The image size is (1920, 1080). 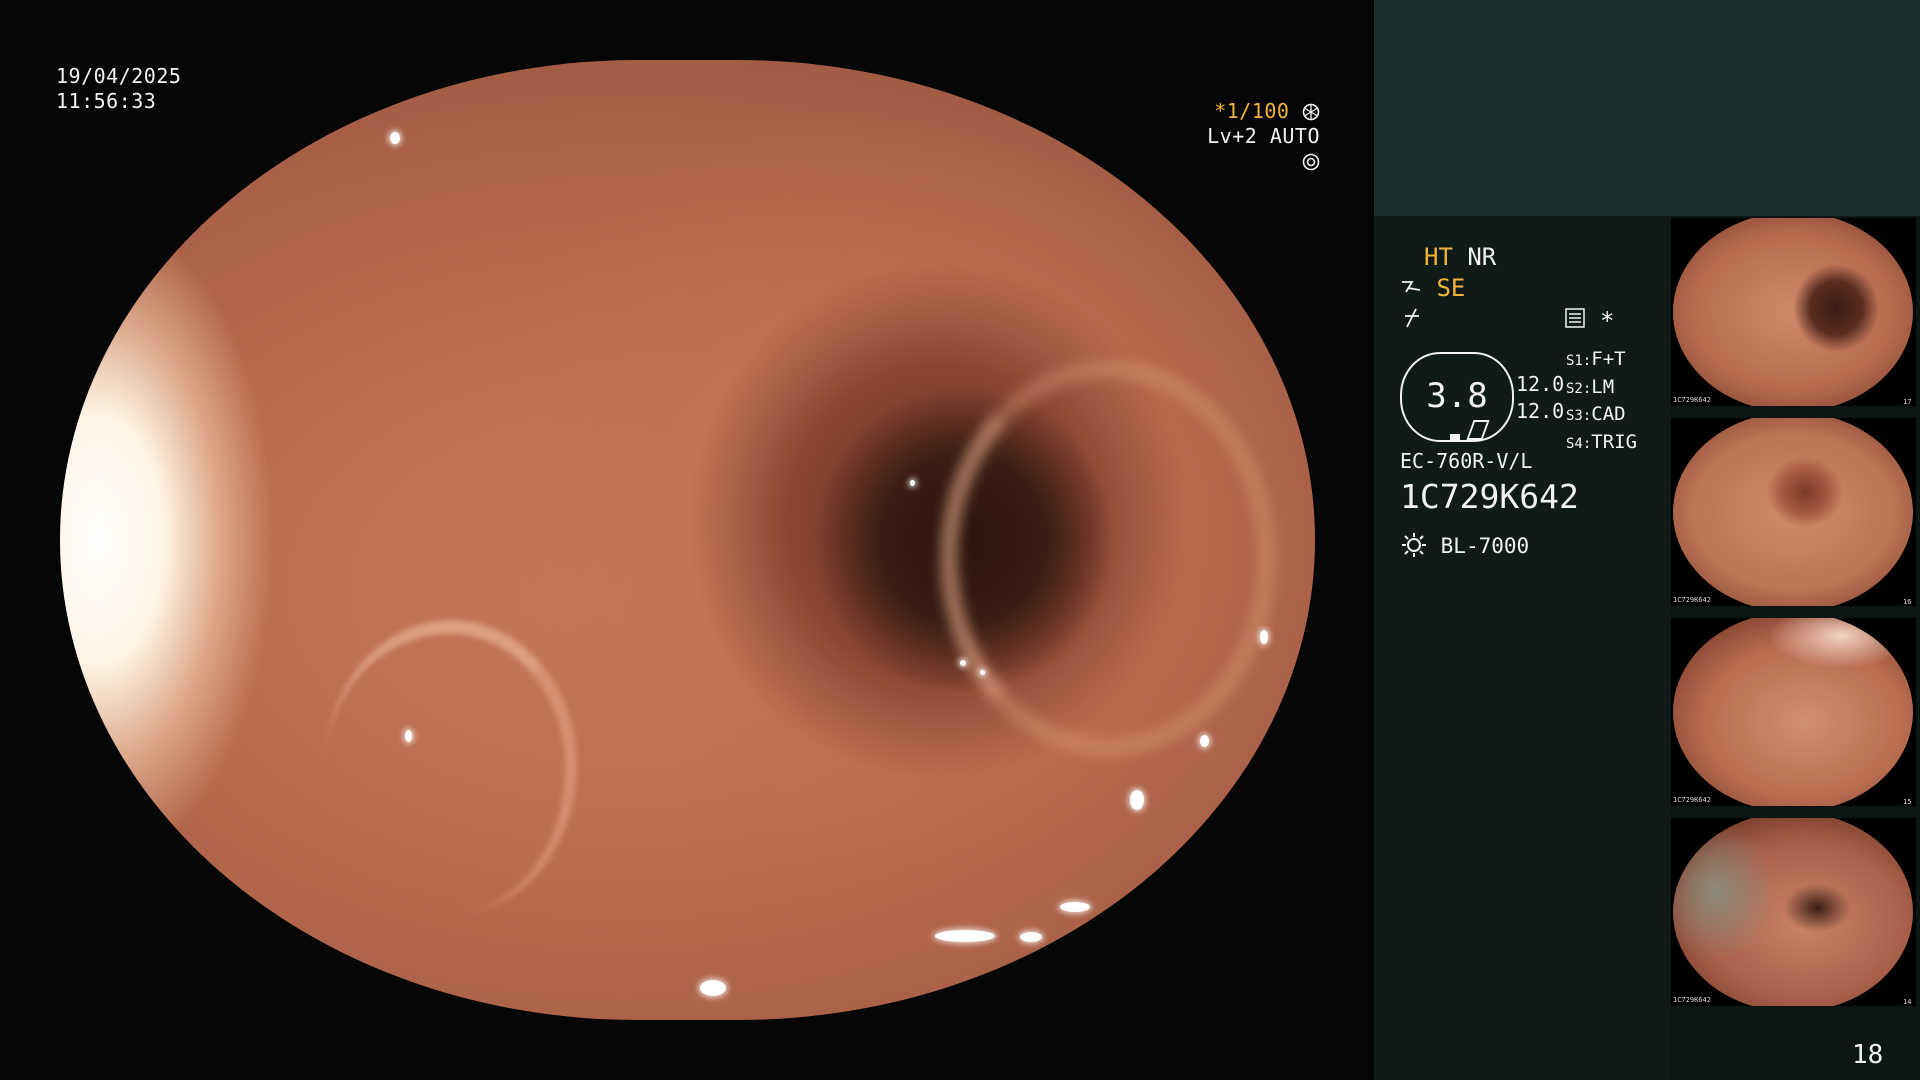 I want to click on thumbnail-index: 17, so click(x=1907, y=402).